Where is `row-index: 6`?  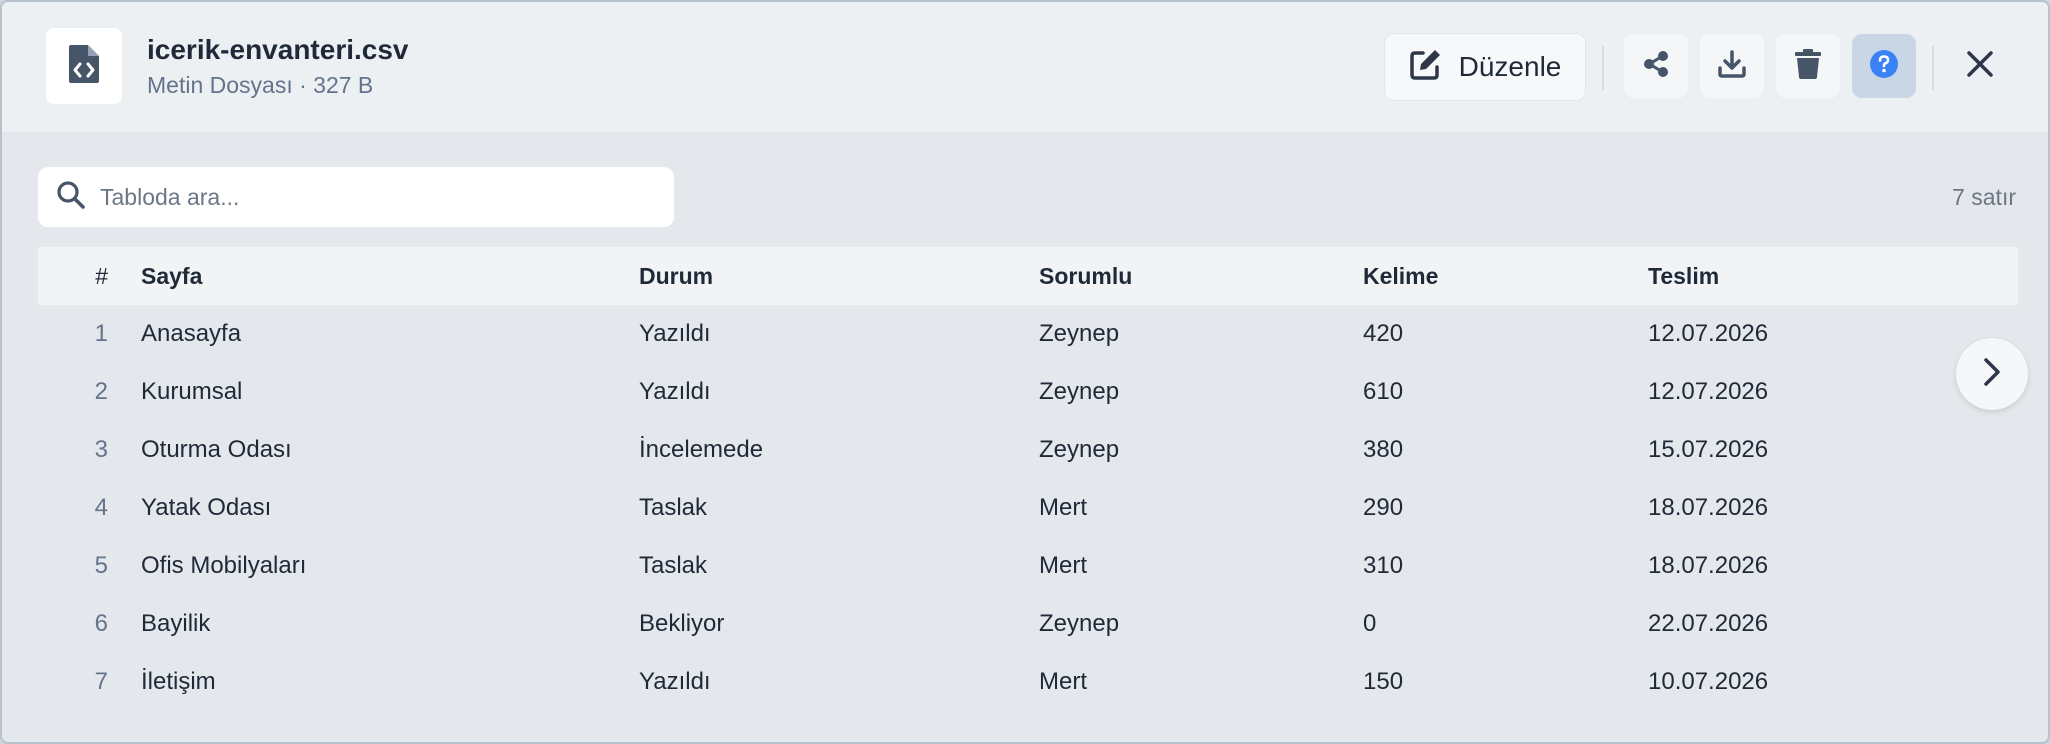
row-index: 6 is located at coordinates (101, 623).